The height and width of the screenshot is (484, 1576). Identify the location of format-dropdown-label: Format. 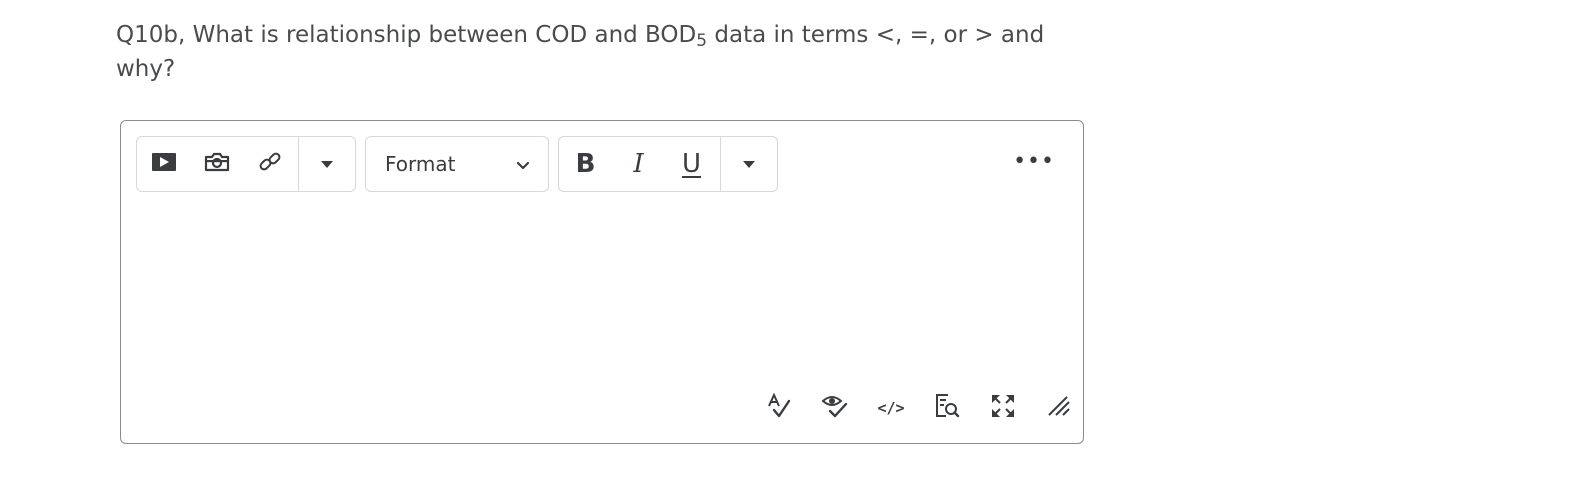
(420, 164).